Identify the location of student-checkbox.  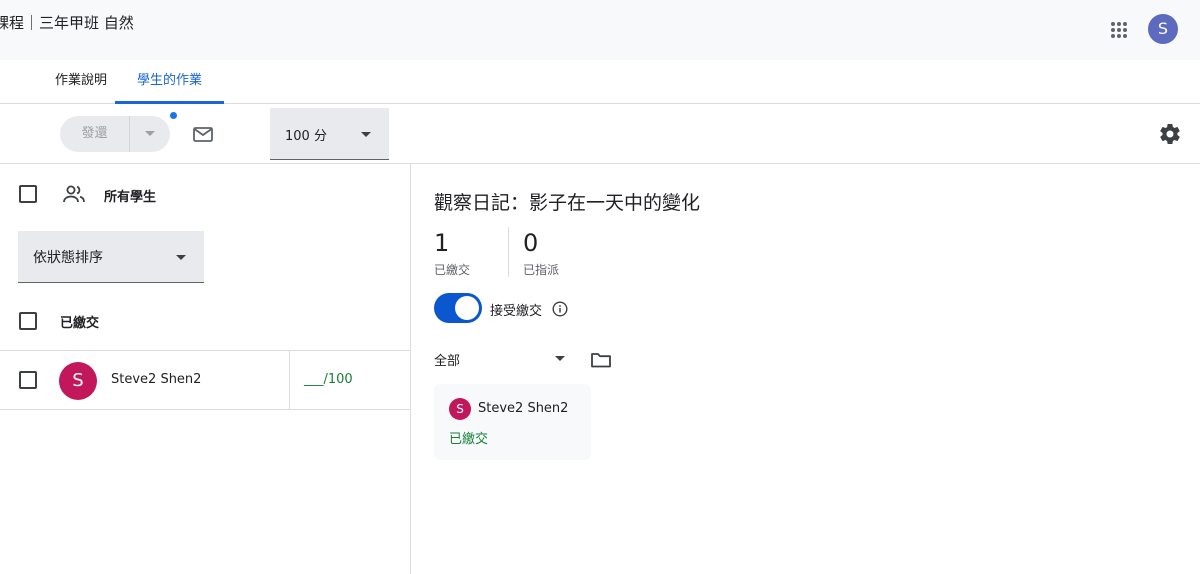
(28, 380).